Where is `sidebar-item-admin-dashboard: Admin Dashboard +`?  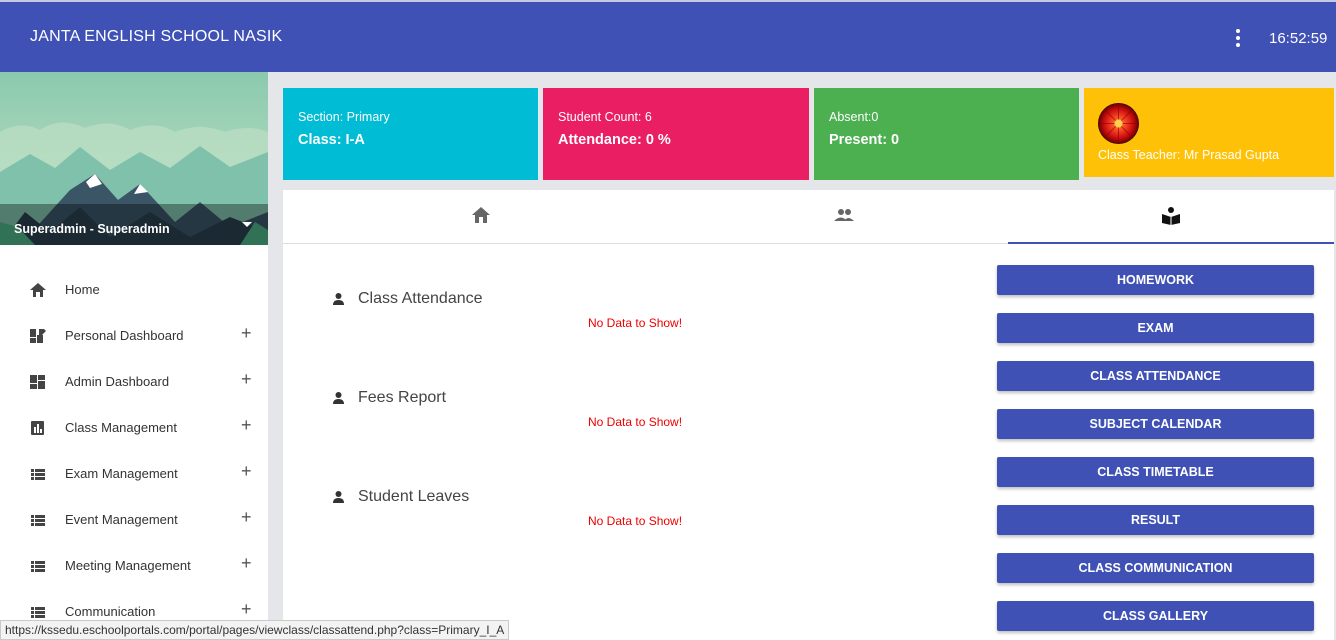 sidebar-item-admin-dashboard: Admin Dashboard + is located at coordinates (134, 381).